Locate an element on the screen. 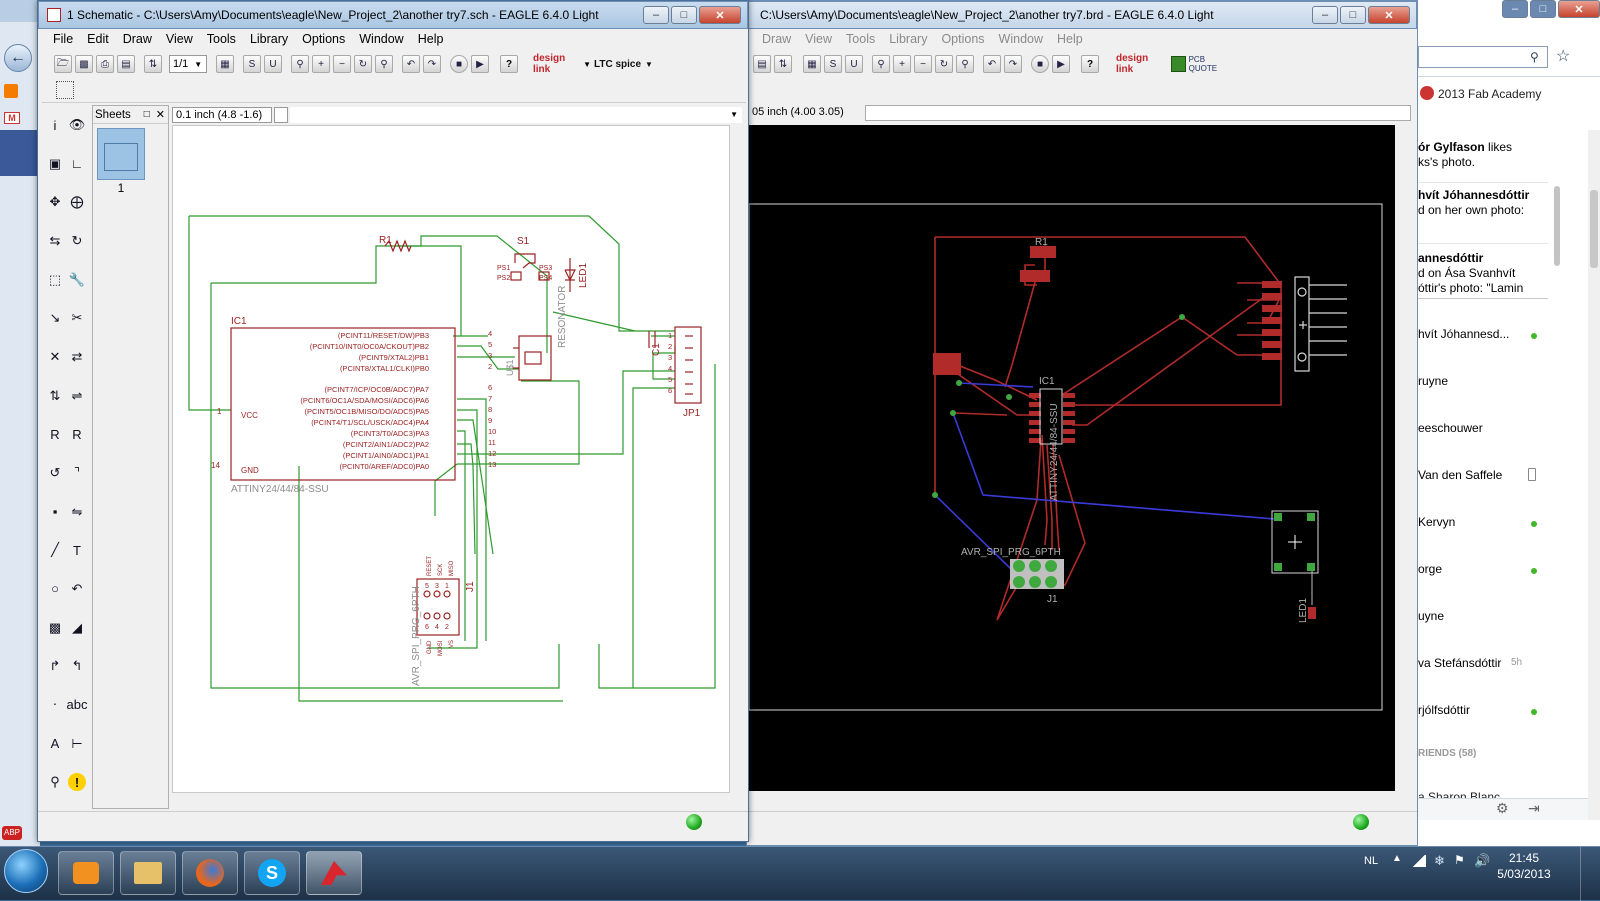 This screenshot has height=901, width=1600. zoom-in-icon: + is located at coordinates (902, 64).